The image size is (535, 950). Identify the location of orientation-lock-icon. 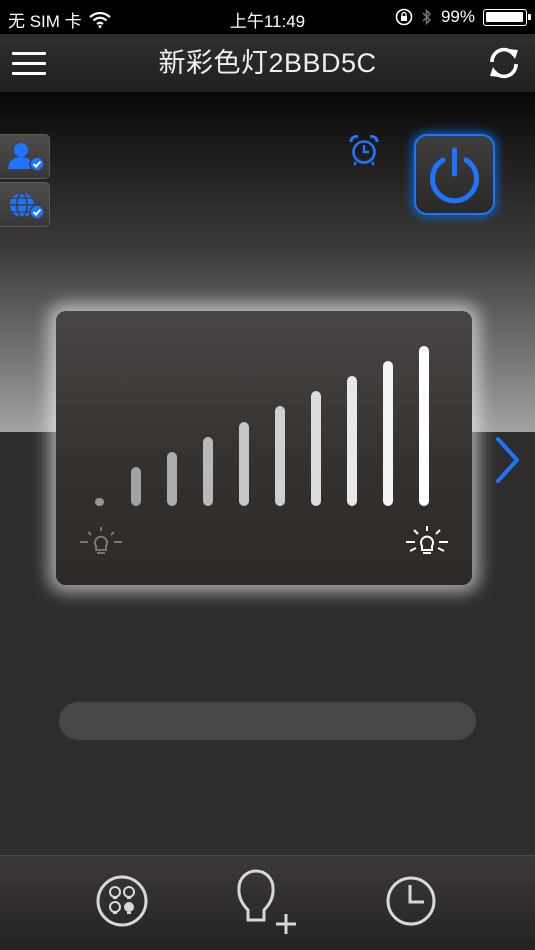
(404, 17).